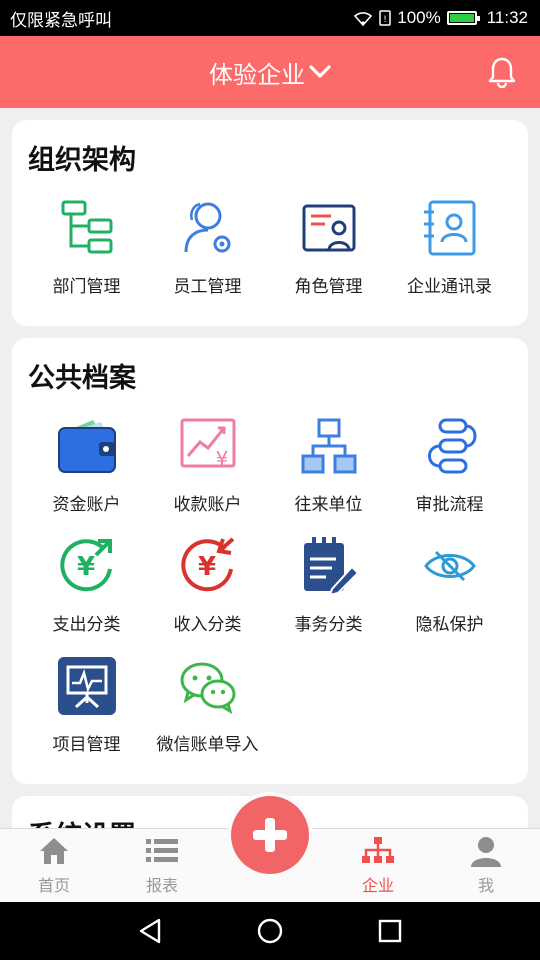 The height and width of the screenshot is (960, 540). I want to click on back-icon, so click(150, 931).